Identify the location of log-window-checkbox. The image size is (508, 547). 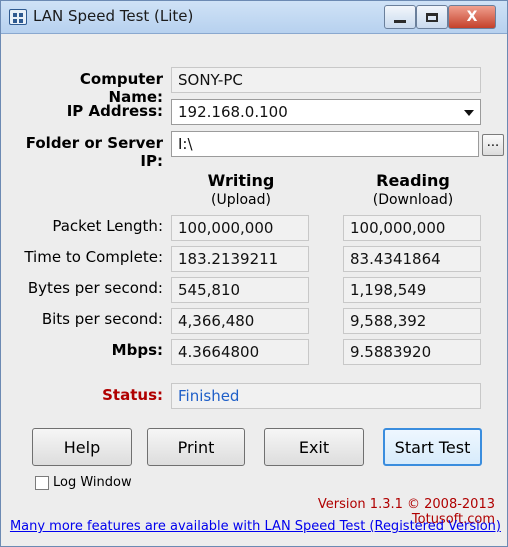
(42, 483).